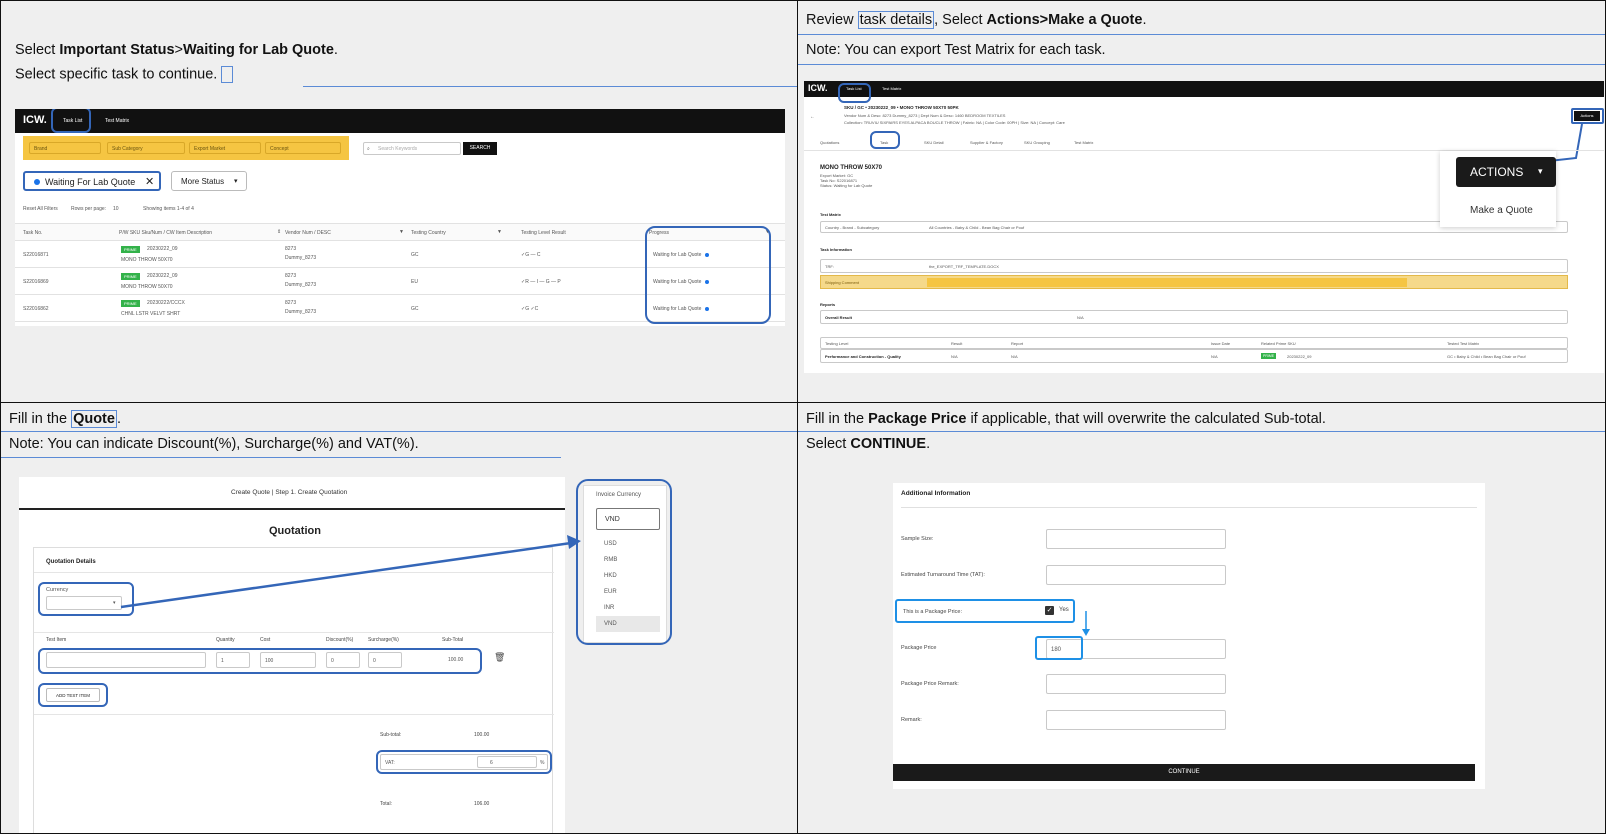 The height and width of the screenshot is (834, 1606). What do you see at coordinates (92, 181) in the screenshot?
I see `status-chip: Waiting For Lab Quote ✕` at bounding box center [92, 181].